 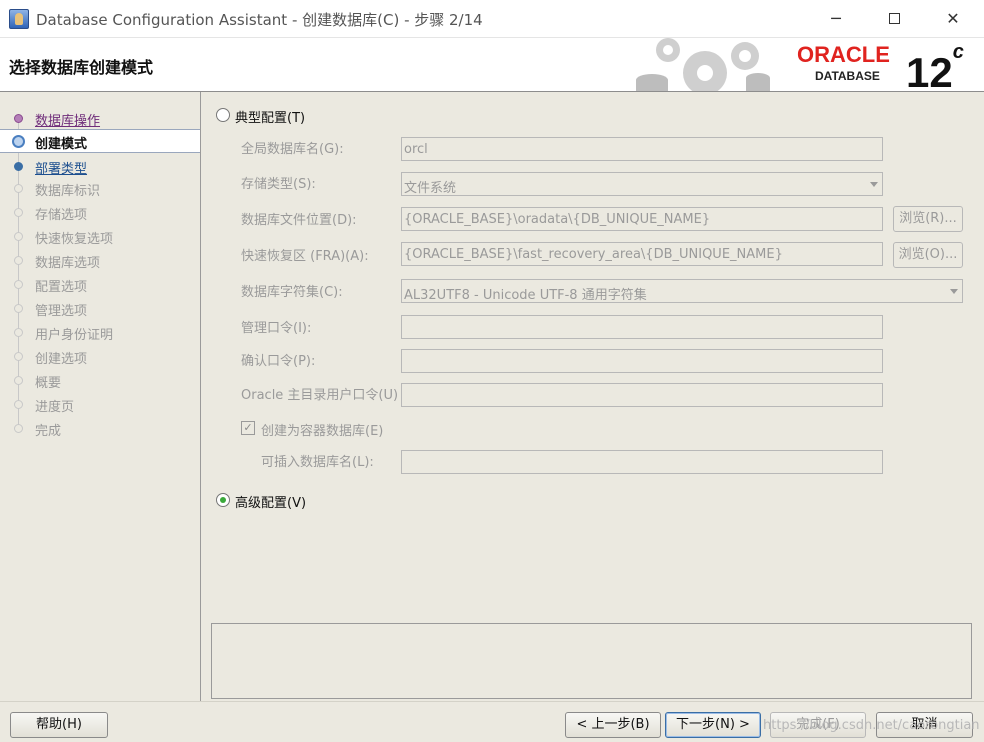 I want to click on step-fast-recovery-option: 快速恢复选项, so click(x=100, y=237).